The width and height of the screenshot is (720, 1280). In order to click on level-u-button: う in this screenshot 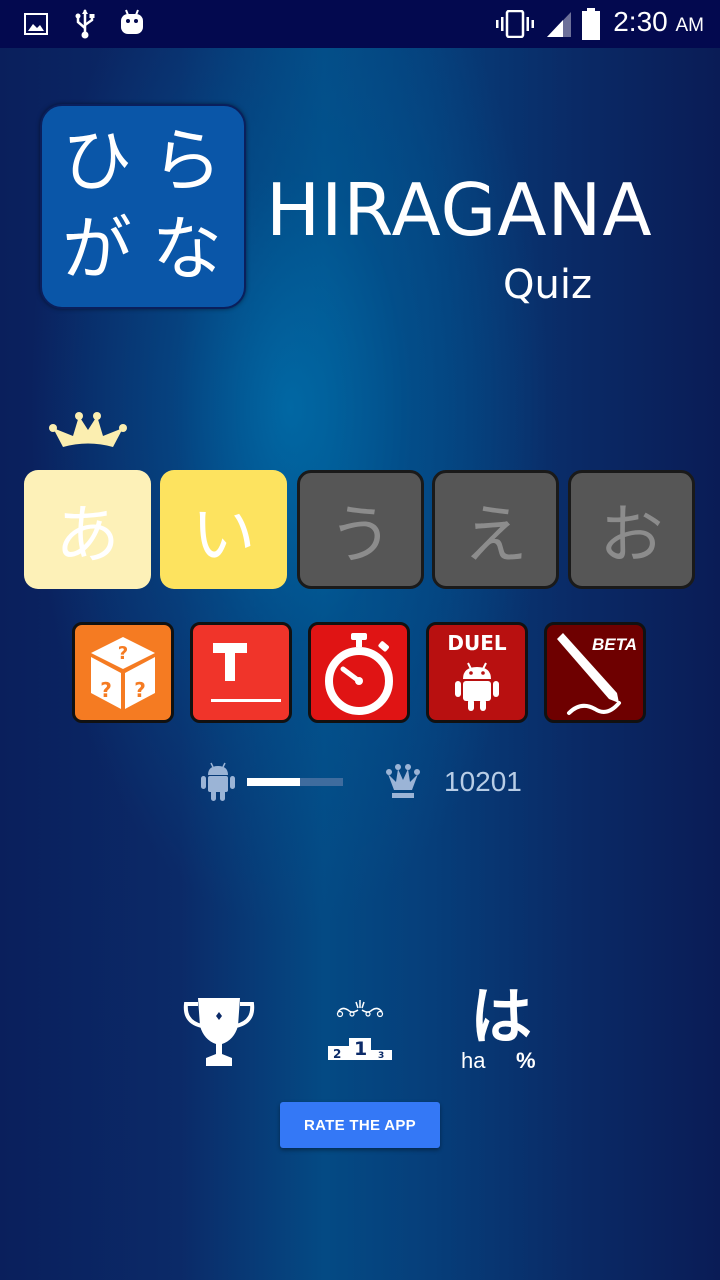, I will do `click(360, 529)`.